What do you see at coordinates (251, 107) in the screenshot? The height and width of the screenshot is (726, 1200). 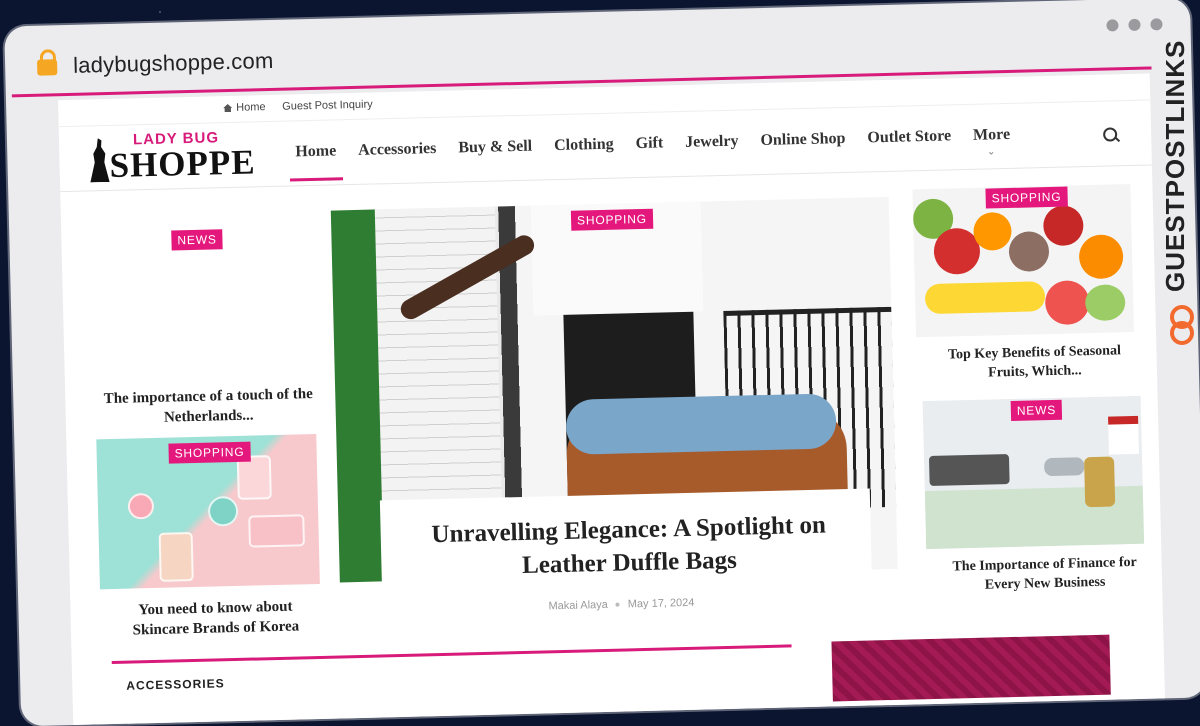 I see `topbar-home-label: Home` at bounding box center [251, 107].